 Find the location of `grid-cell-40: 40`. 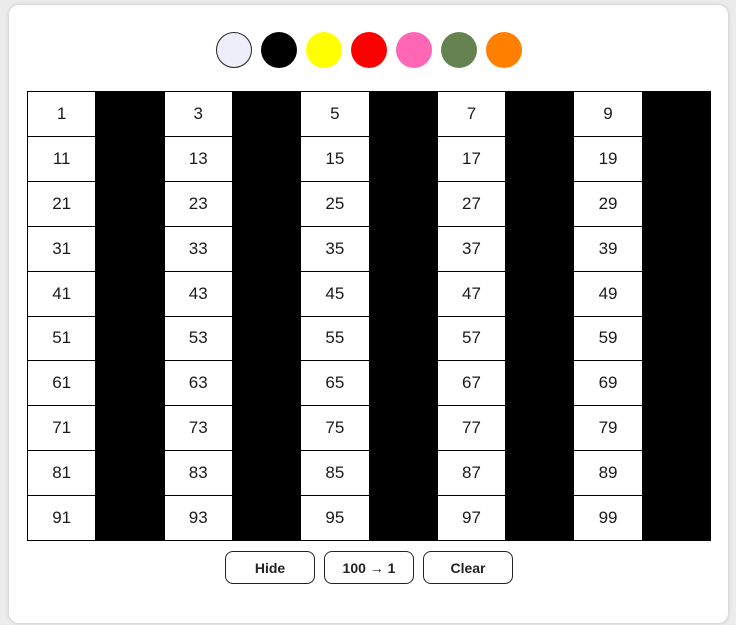

grid-cell-40: 40 is located at coordinates (676, 249).